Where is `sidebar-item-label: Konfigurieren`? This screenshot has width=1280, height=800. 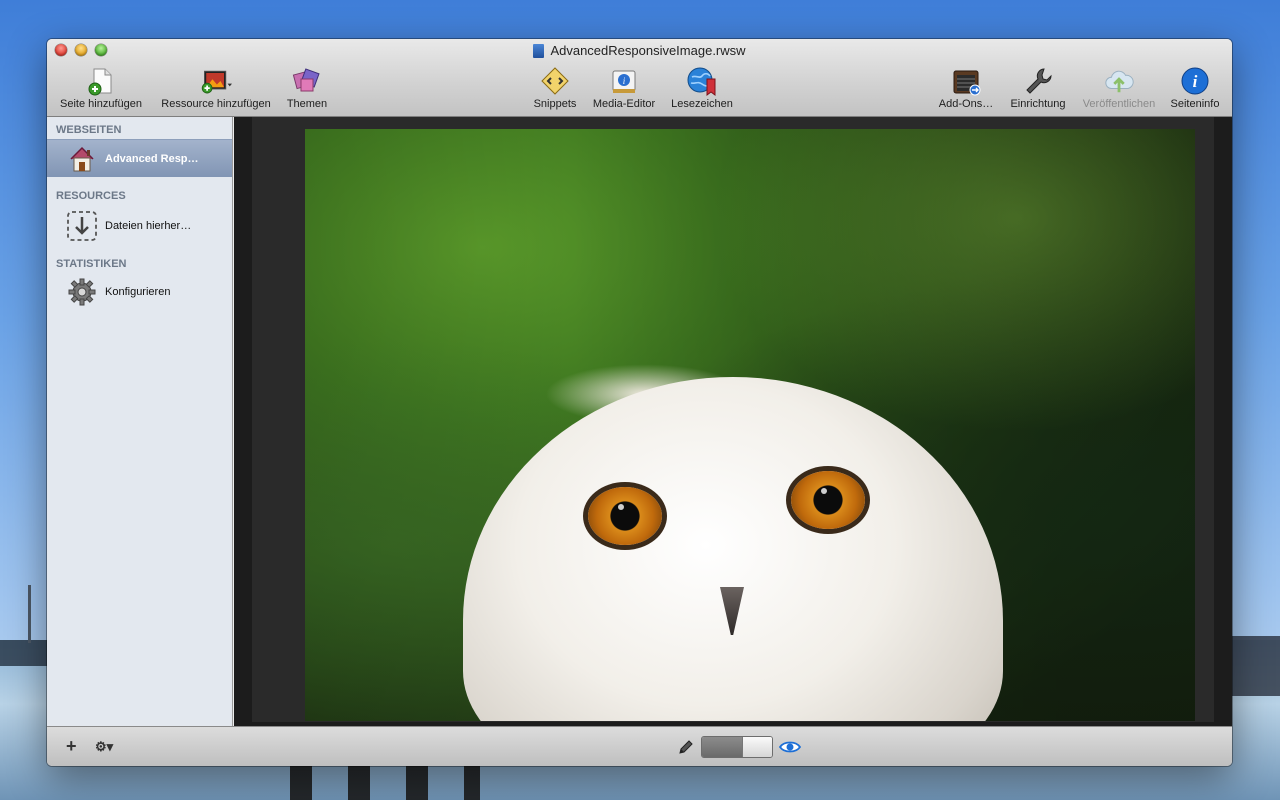 sidebar-item-label: Konfigurieren is located at coordinates (138, 292).